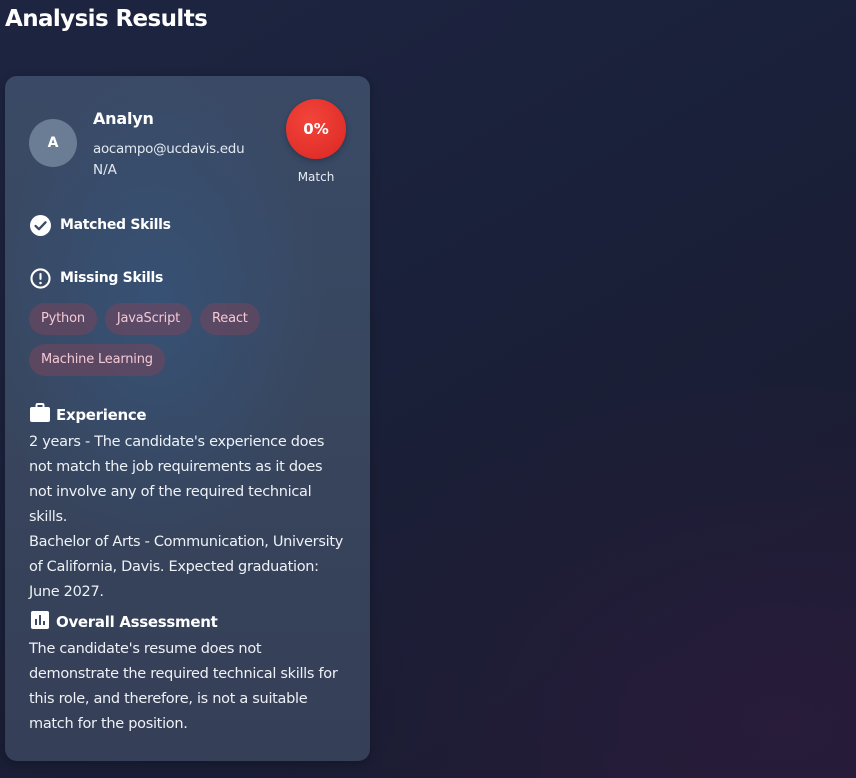  What do you see at coordinates (111, 278) in the screenshot?
I see `missing-skills-label: Missing Skills` at bounding box center [111, 278].